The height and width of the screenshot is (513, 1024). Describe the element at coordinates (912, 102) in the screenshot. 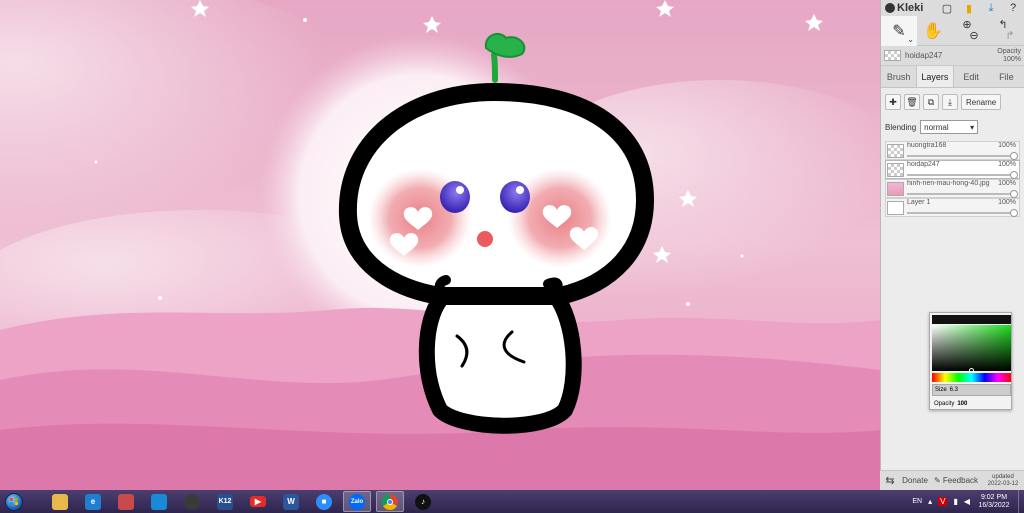

I see `delete-layer-button: 🗑` at that location.